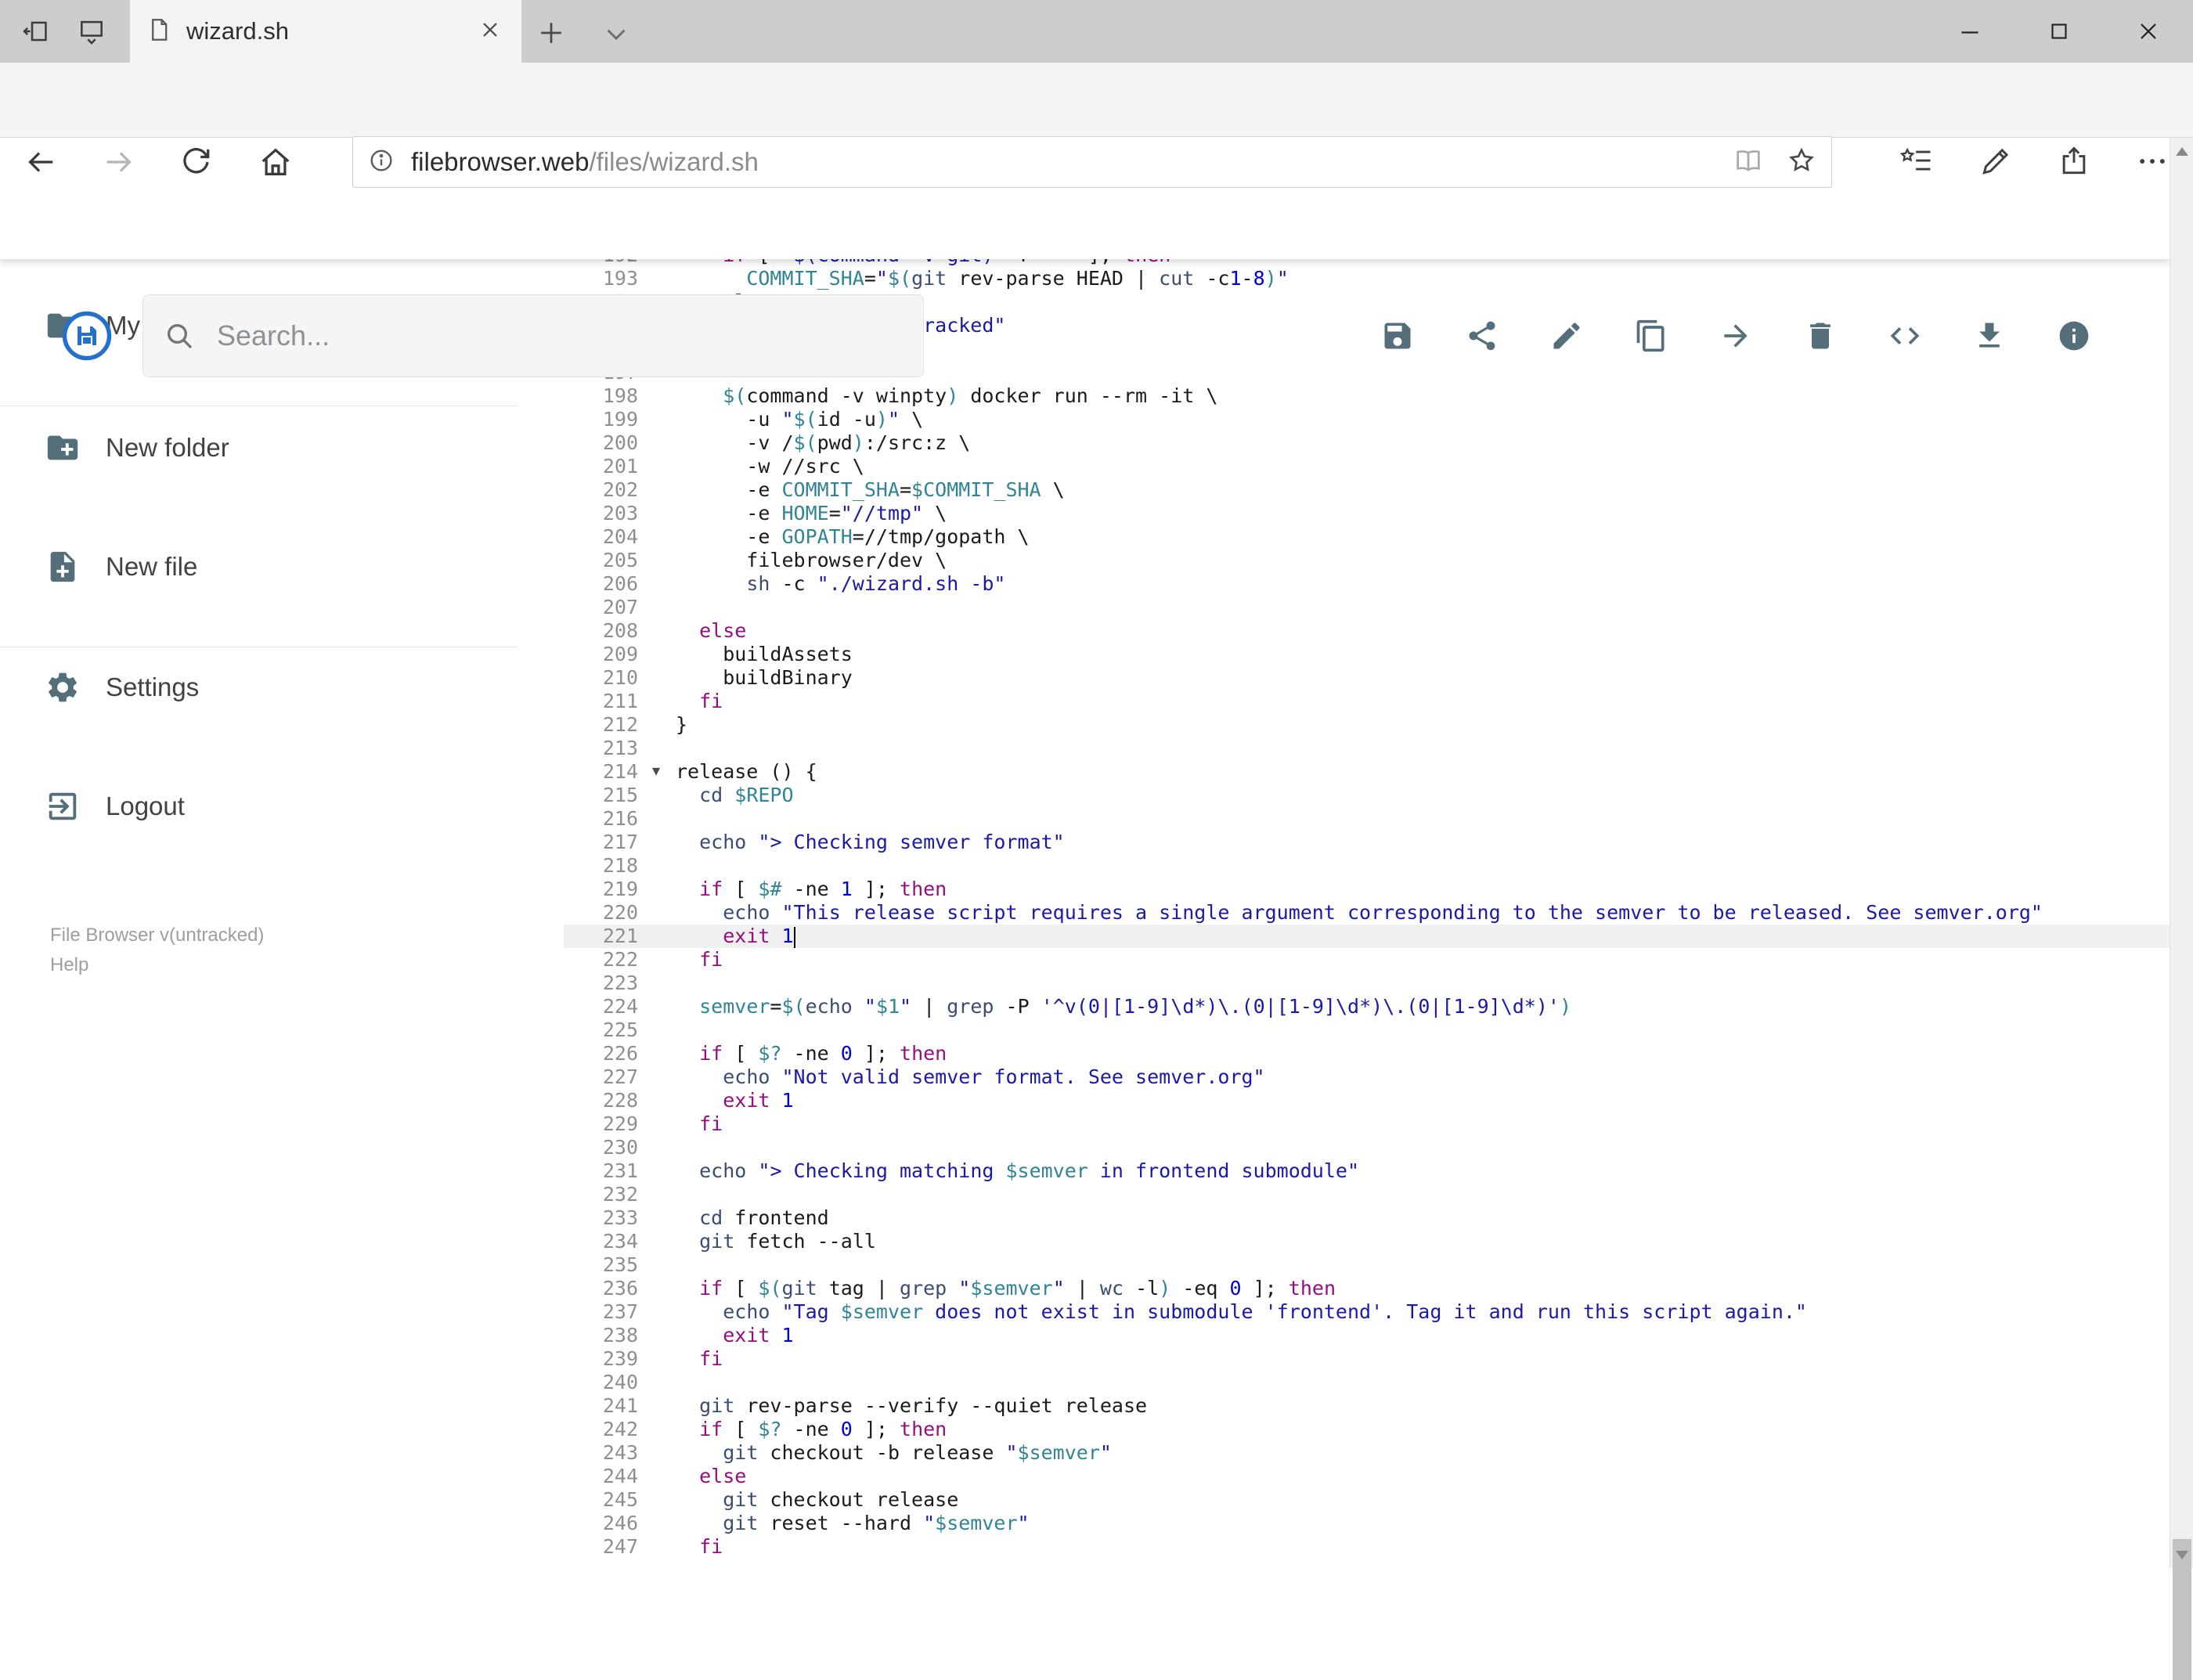  Describe the element at coordinates (656, 771) in the screenshot. I see `fold-toggle-icon: ▾` at that location.